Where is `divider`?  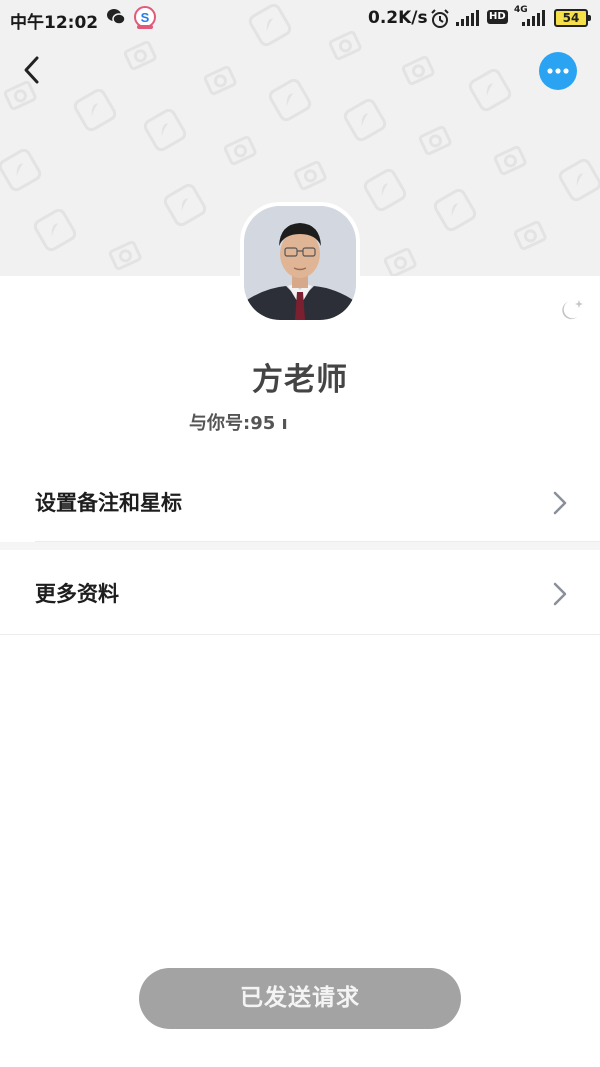 divider is located at coordinates (300, 634).